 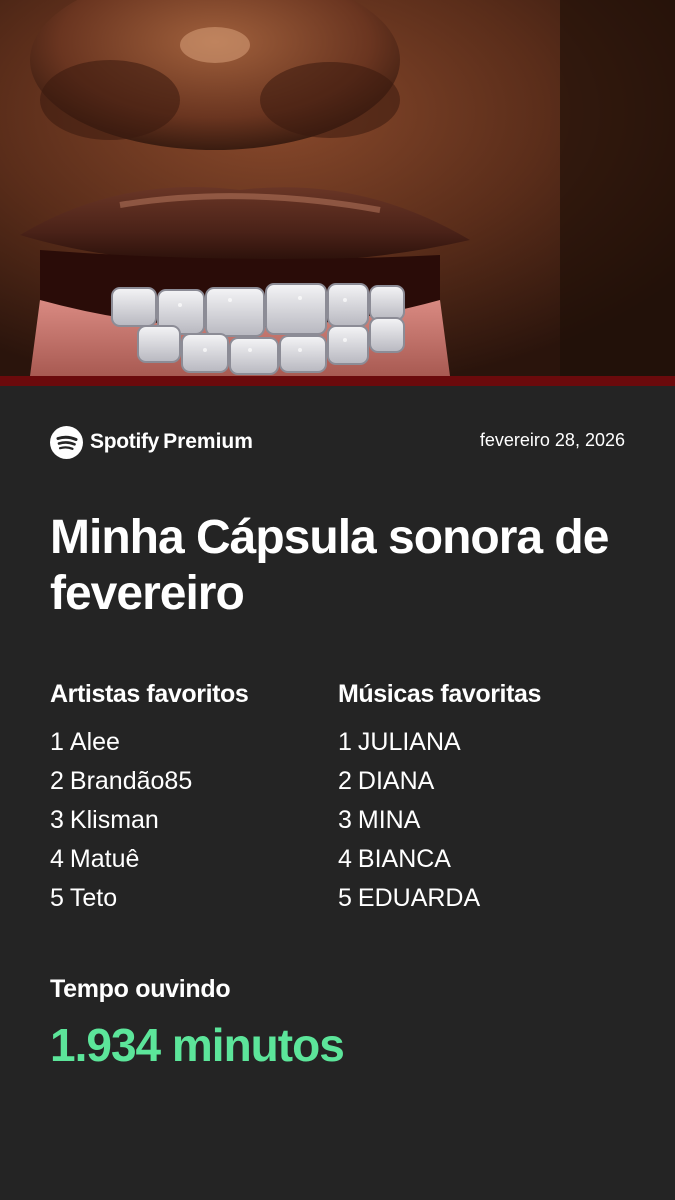 I want to click on song-item: 5 EDUARDA, so click(x=488, y=898).